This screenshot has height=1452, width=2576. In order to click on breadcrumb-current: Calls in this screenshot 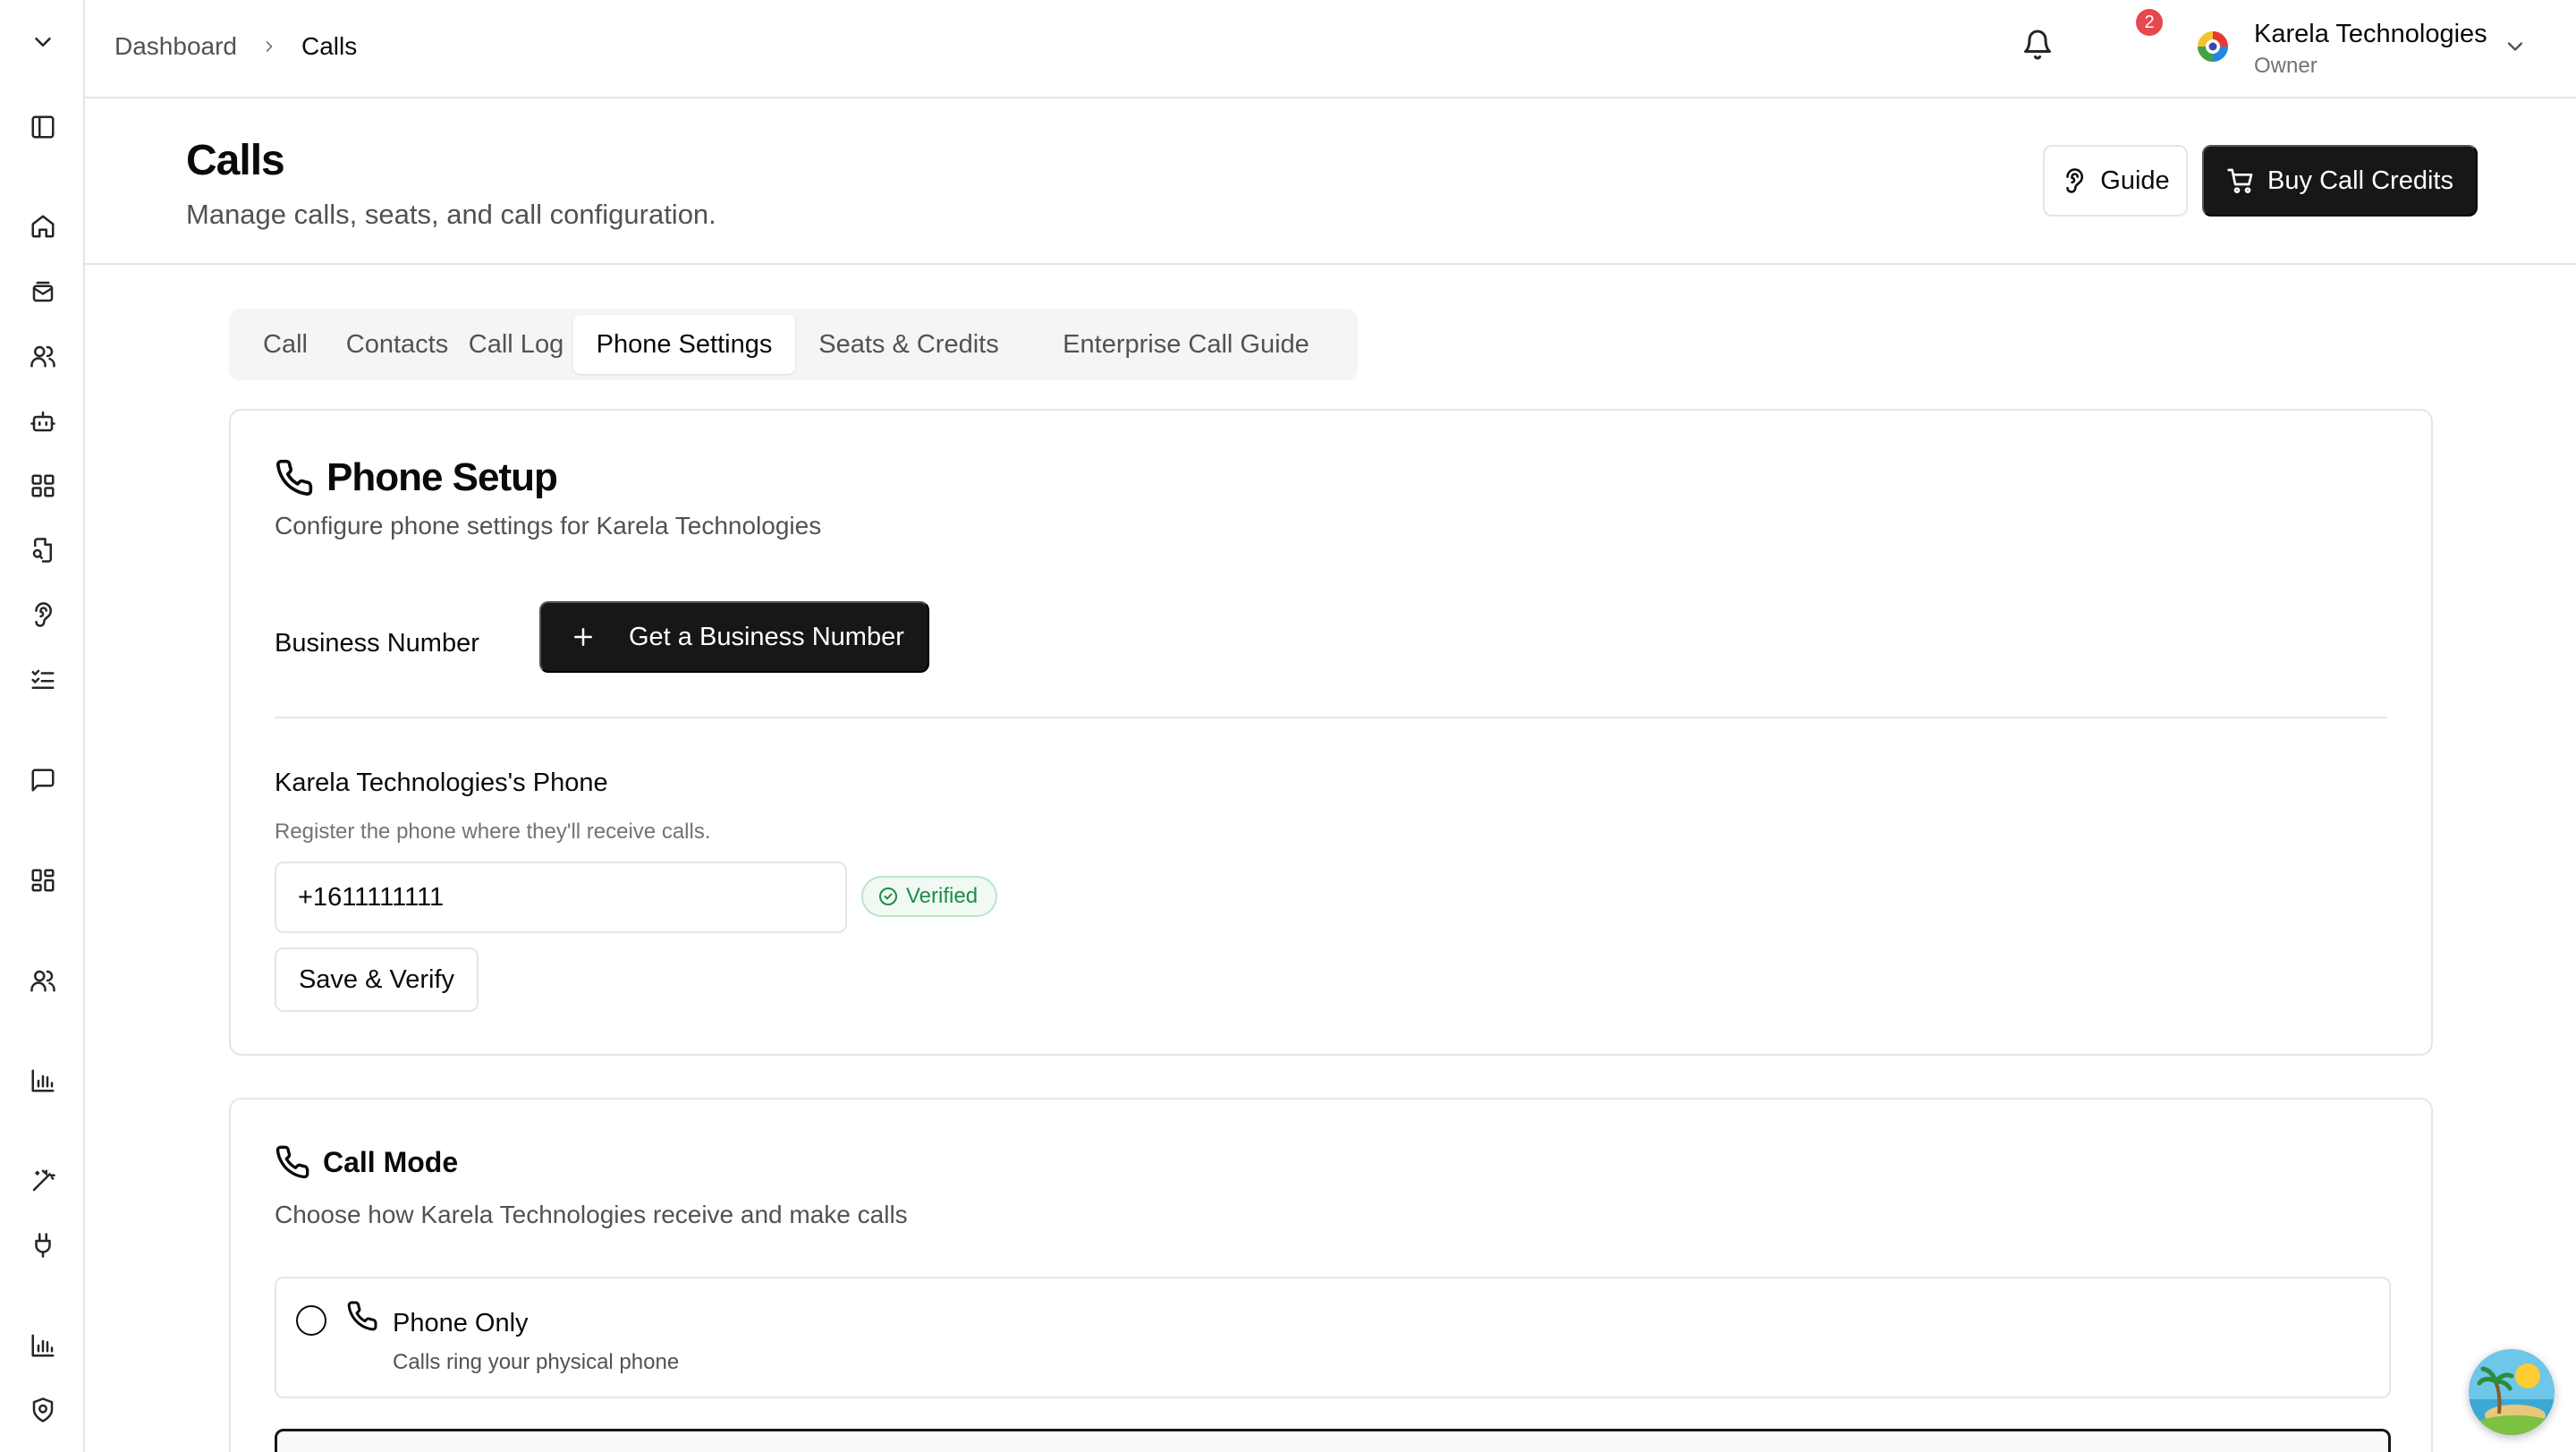, I will do `click(329, 46)`.